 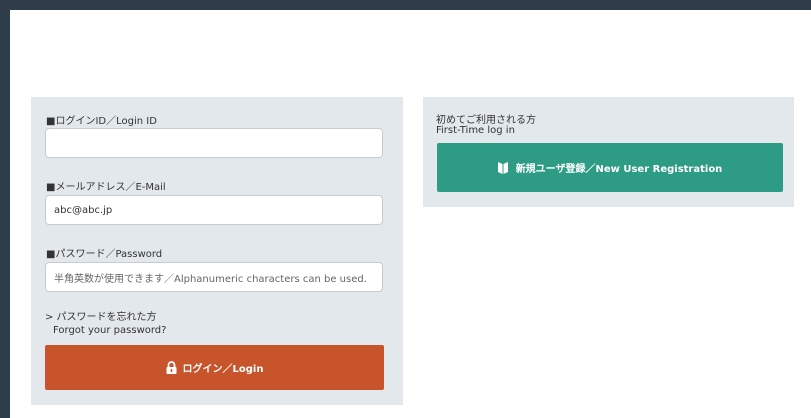 I want to click on window-frame-top, so click(x=405, y=5).